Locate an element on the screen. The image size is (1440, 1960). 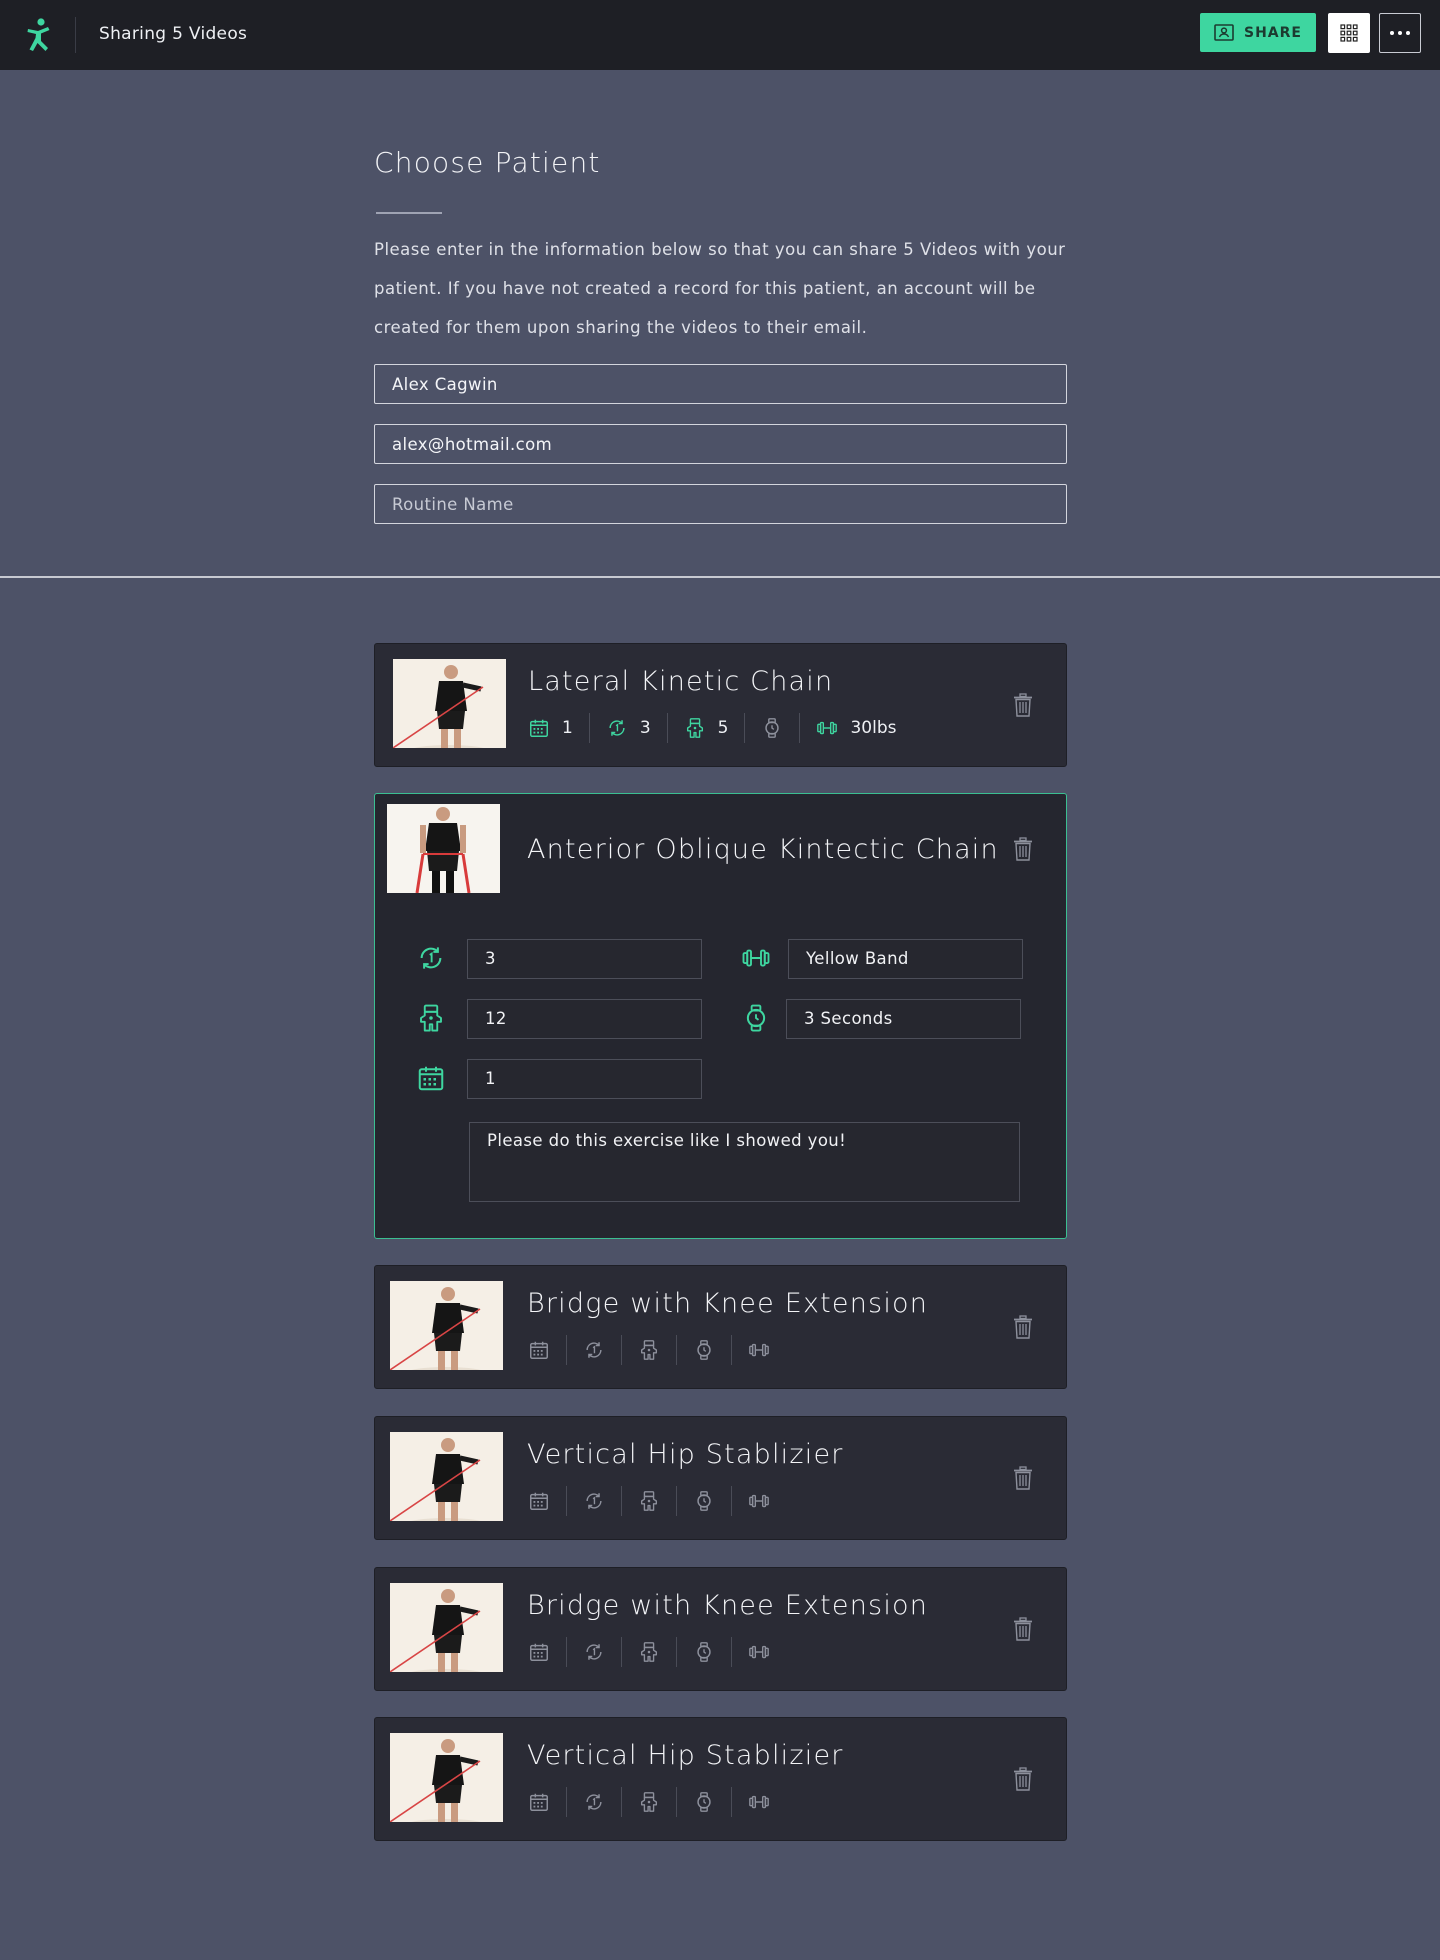
grid-view-button is located at coordinates (1349, 33).